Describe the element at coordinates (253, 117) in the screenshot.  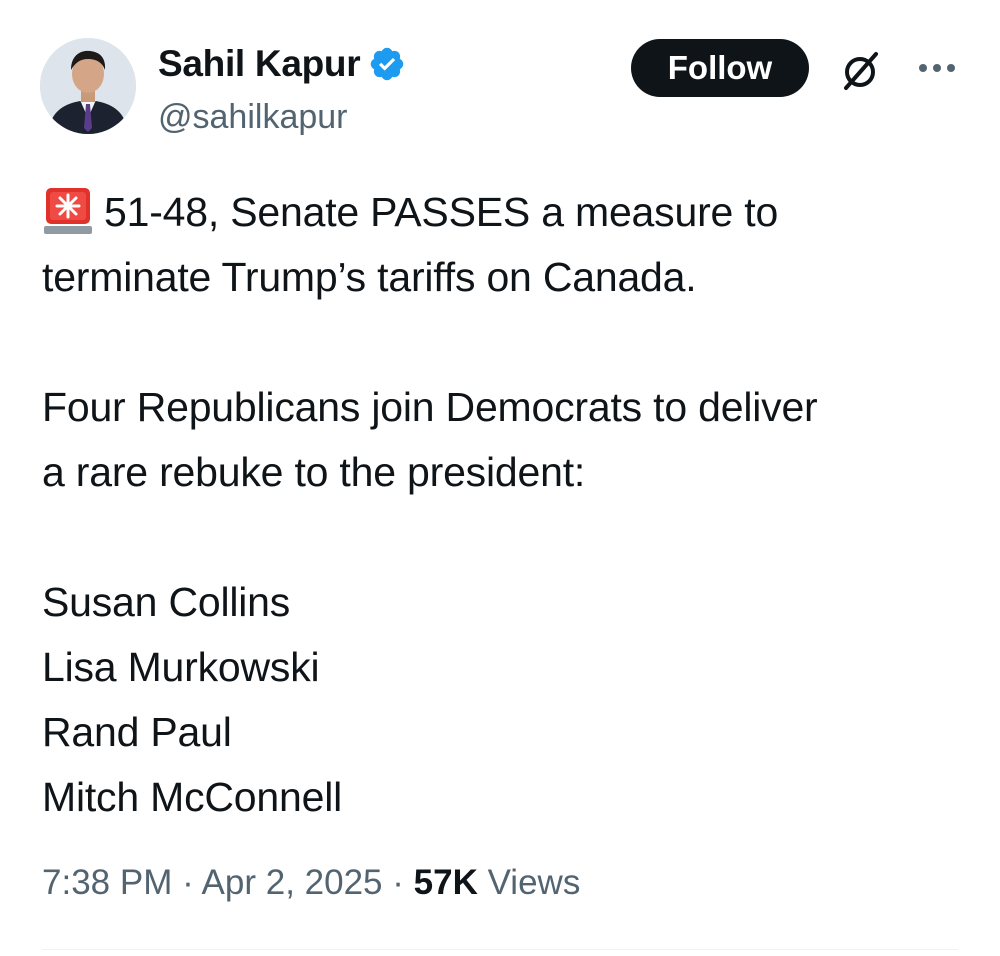
I see `author-handle: @sahilkapur` at that location.